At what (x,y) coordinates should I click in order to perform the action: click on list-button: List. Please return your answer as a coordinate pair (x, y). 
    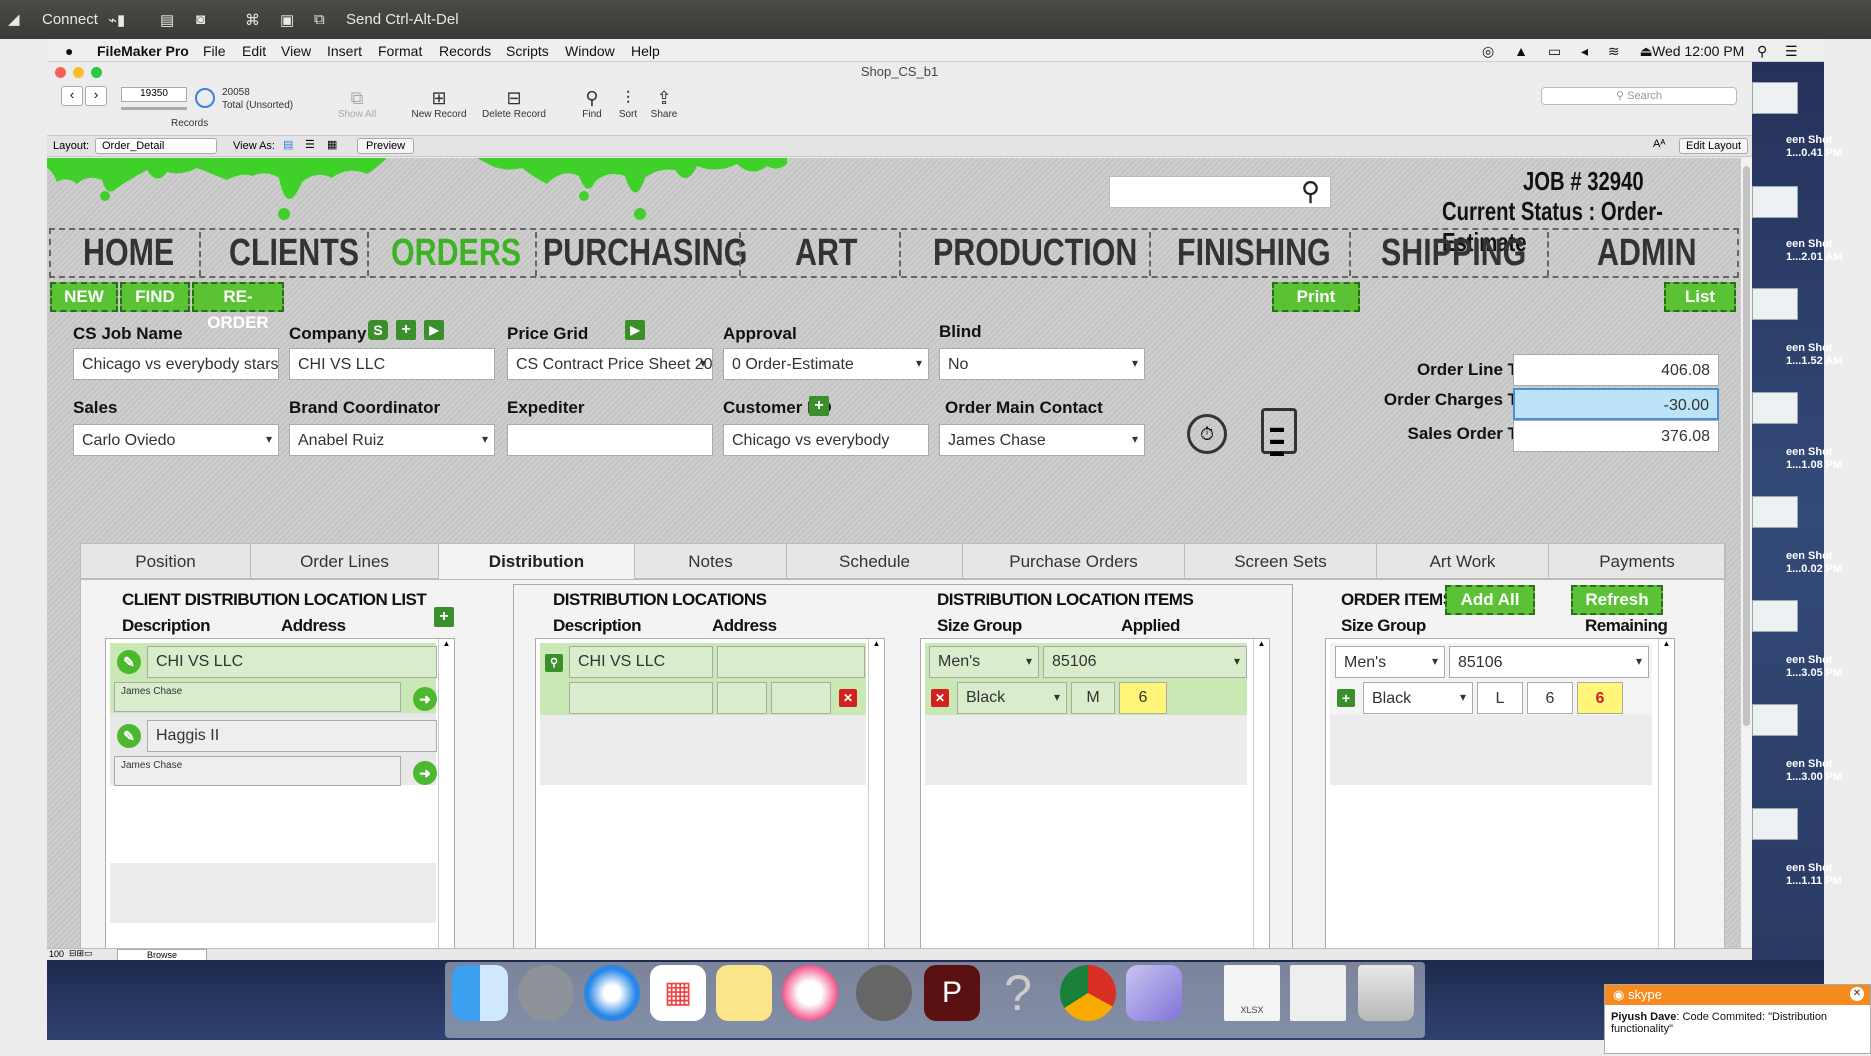
    Looking at the image, I should click on (1700, 297).